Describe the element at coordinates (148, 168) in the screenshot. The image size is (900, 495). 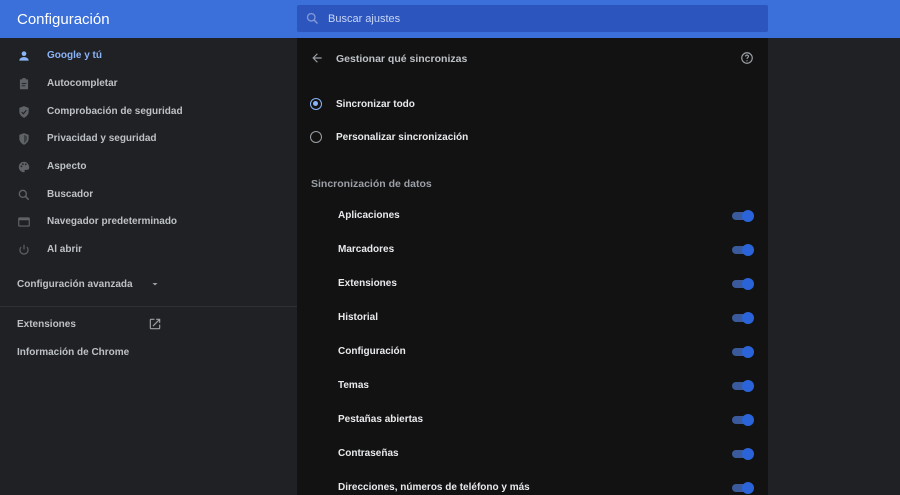
I see `sidebar-item-appearance: Aspecto` at that location.